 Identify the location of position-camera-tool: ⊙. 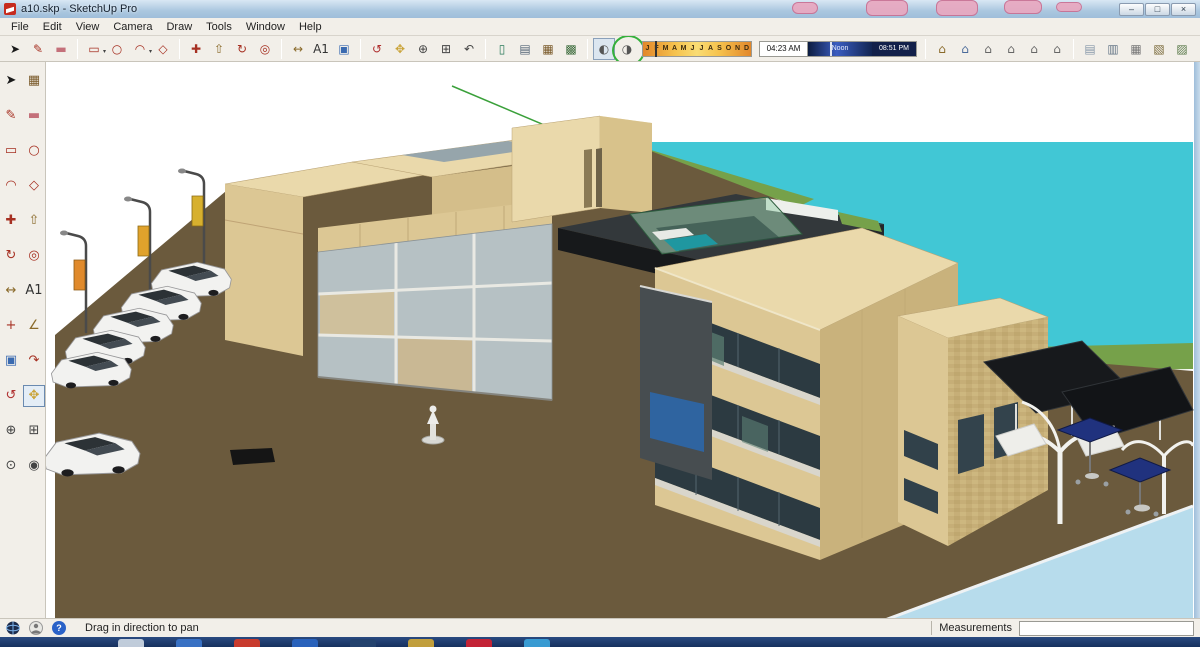
(11, 466).